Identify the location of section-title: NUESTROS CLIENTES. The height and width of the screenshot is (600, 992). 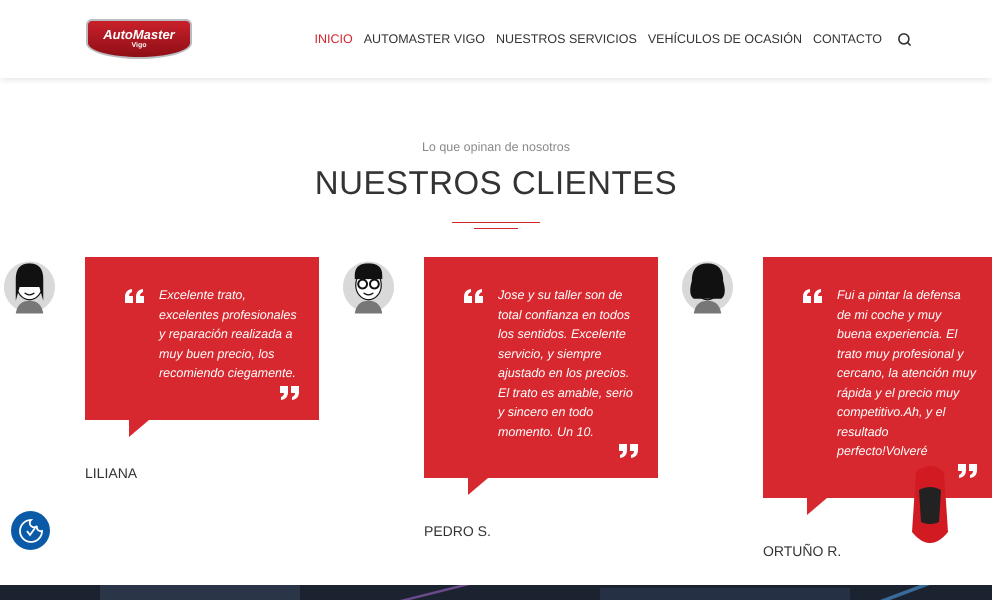
(496, 183).